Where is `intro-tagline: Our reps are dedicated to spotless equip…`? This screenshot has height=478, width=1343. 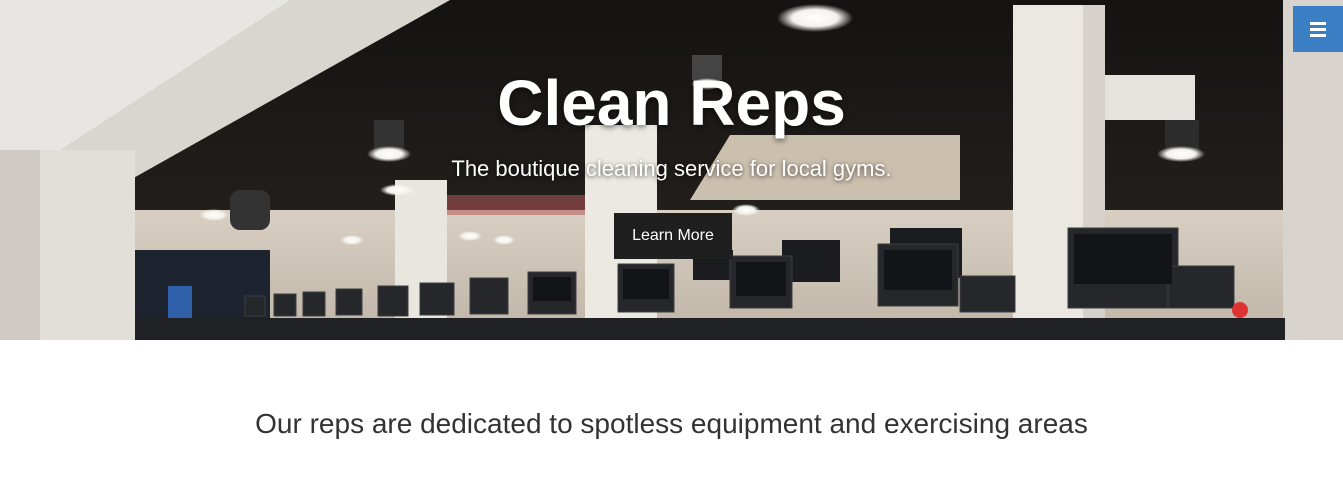 intro-tagline: Our reps are dedicated to spotless equip… is located at coordinates (671, 423).